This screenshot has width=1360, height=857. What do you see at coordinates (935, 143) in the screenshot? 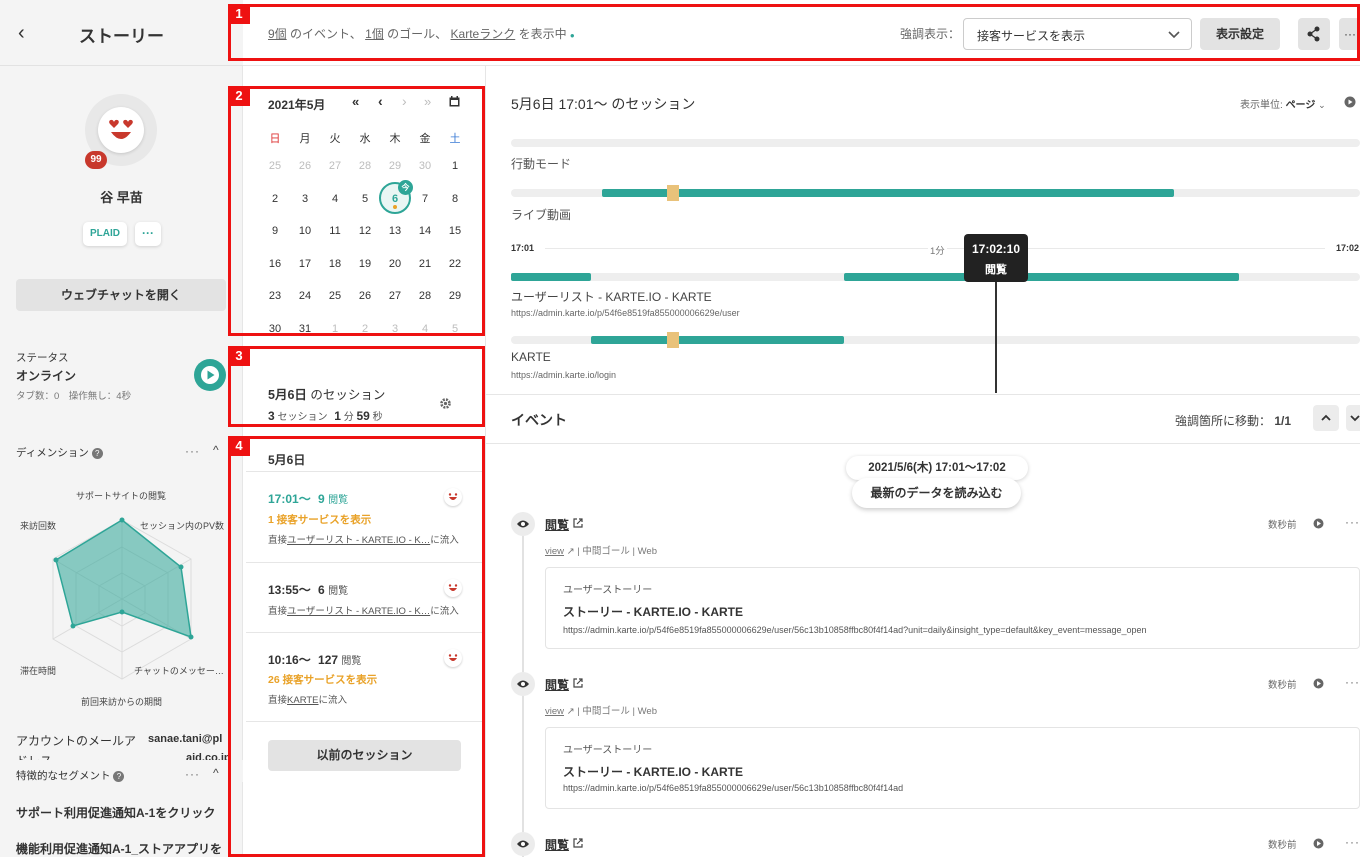
I see `mode-track` at bounding box center [935, 143].